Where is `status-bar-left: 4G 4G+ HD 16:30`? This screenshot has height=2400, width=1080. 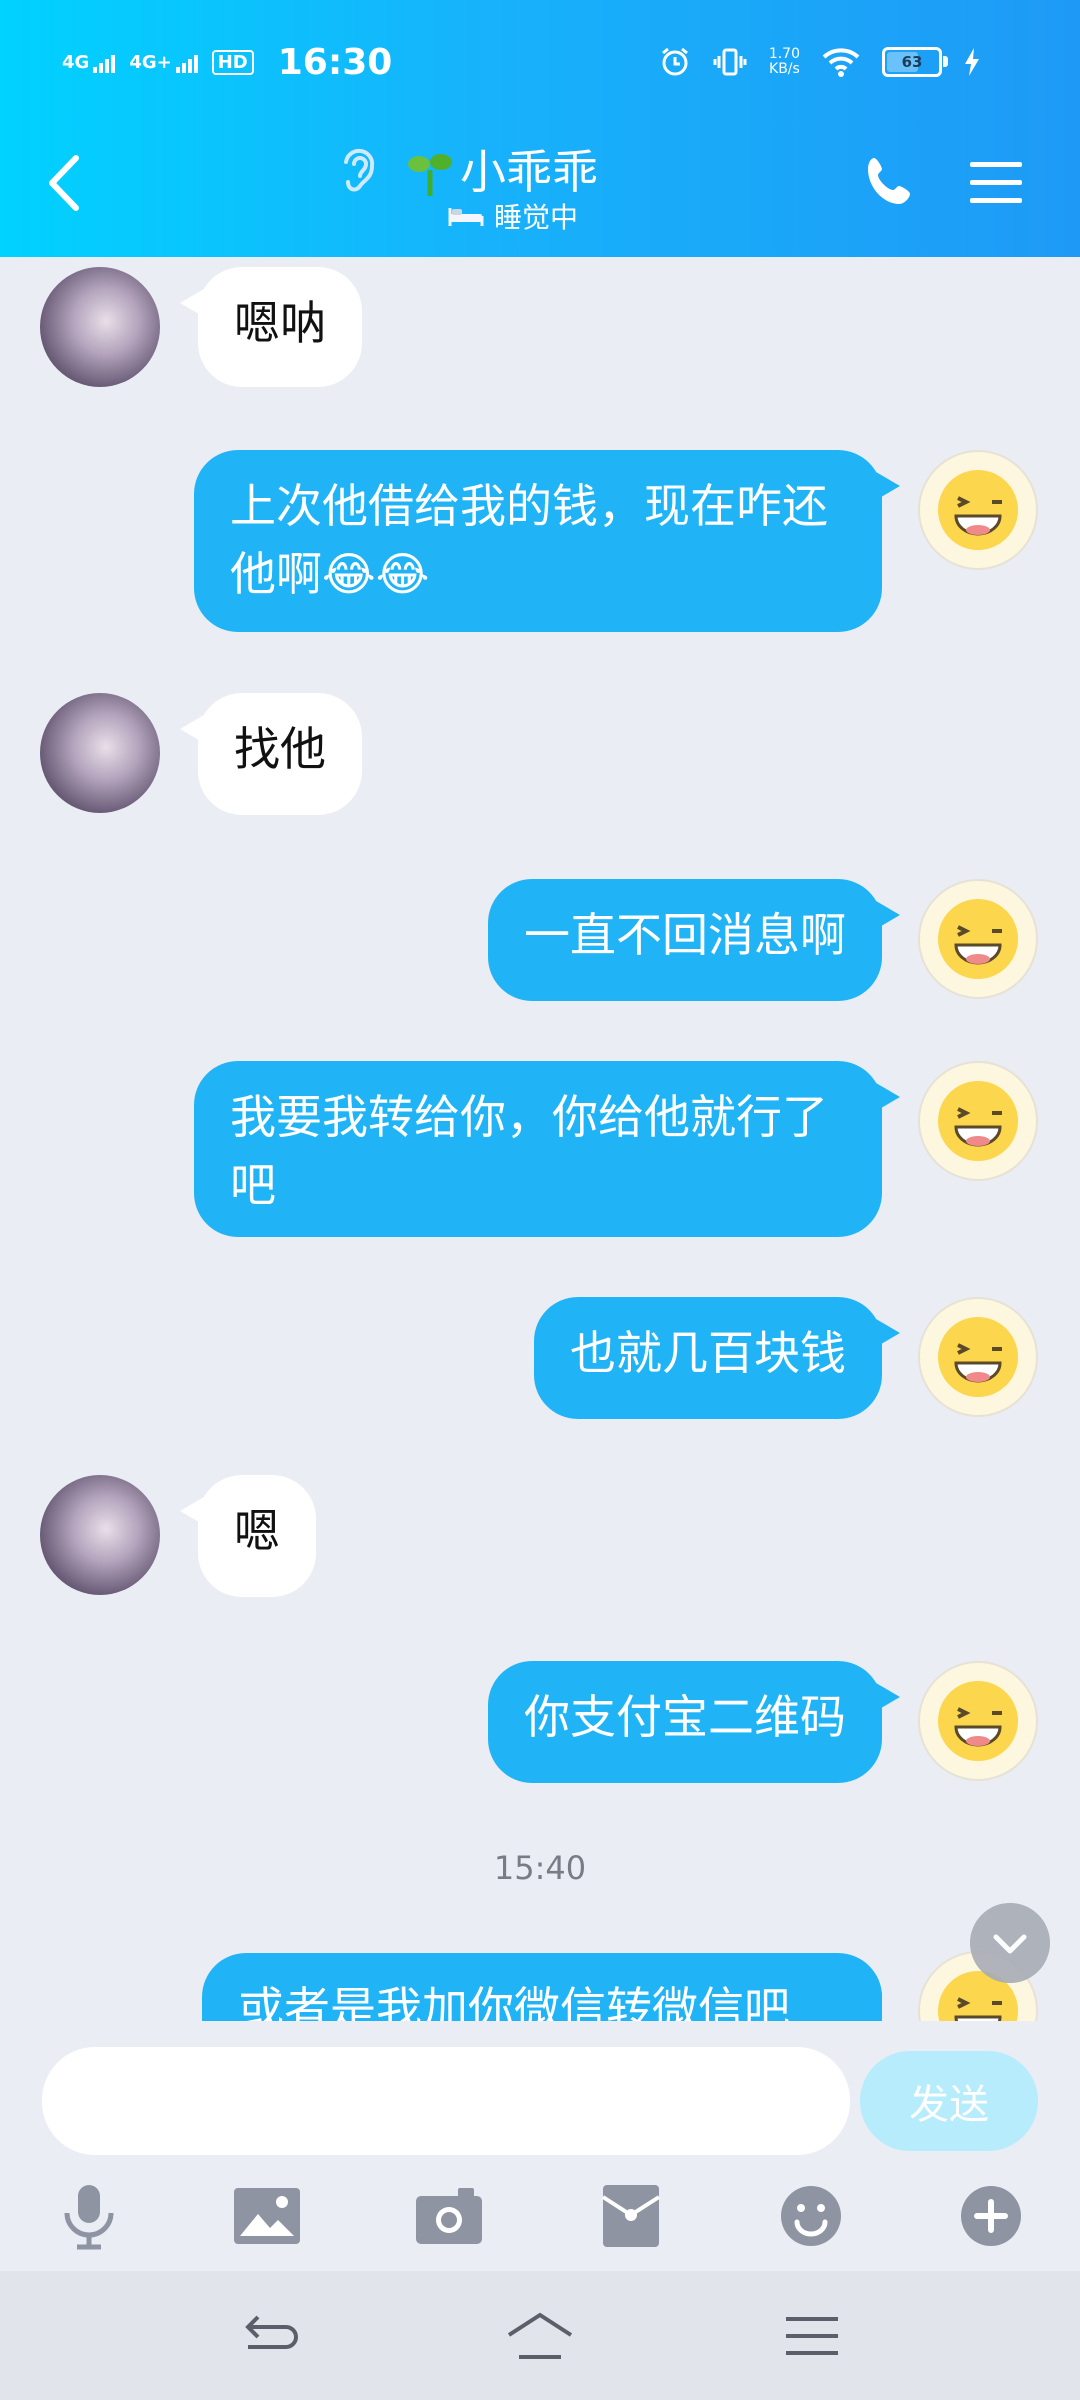 status-bar-left: 4G 4G+ HD 16:30 is located at coordinates (227, 62).